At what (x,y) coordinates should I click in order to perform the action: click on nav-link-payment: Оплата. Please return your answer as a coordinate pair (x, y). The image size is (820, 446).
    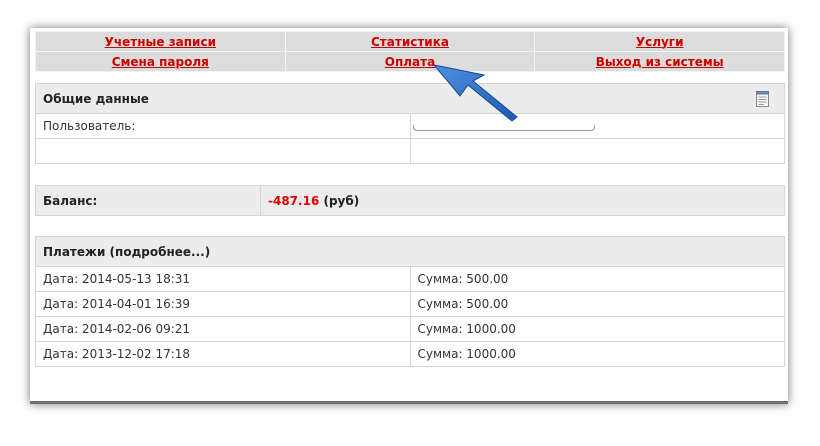
    Looking at the image, I should click on (410, 62).